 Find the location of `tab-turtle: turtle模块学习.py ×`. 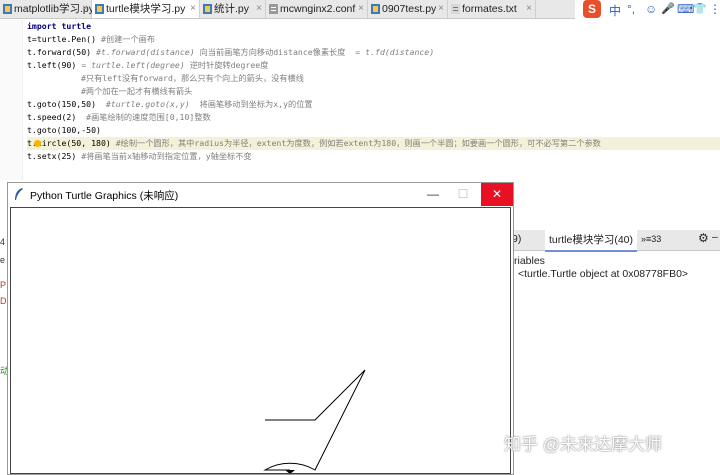

tab-turtle: turtle模块学习.py × is located at coordinates (146, 9).